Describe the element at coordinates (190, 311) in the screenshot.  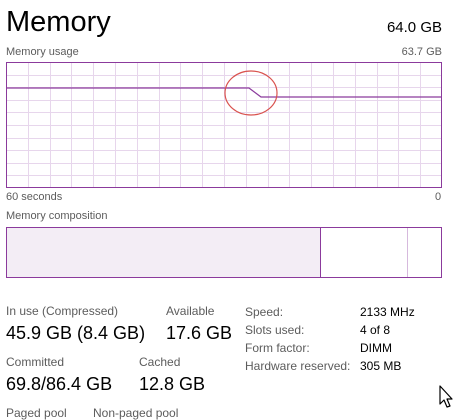
I see `available-label: Available` at that location.